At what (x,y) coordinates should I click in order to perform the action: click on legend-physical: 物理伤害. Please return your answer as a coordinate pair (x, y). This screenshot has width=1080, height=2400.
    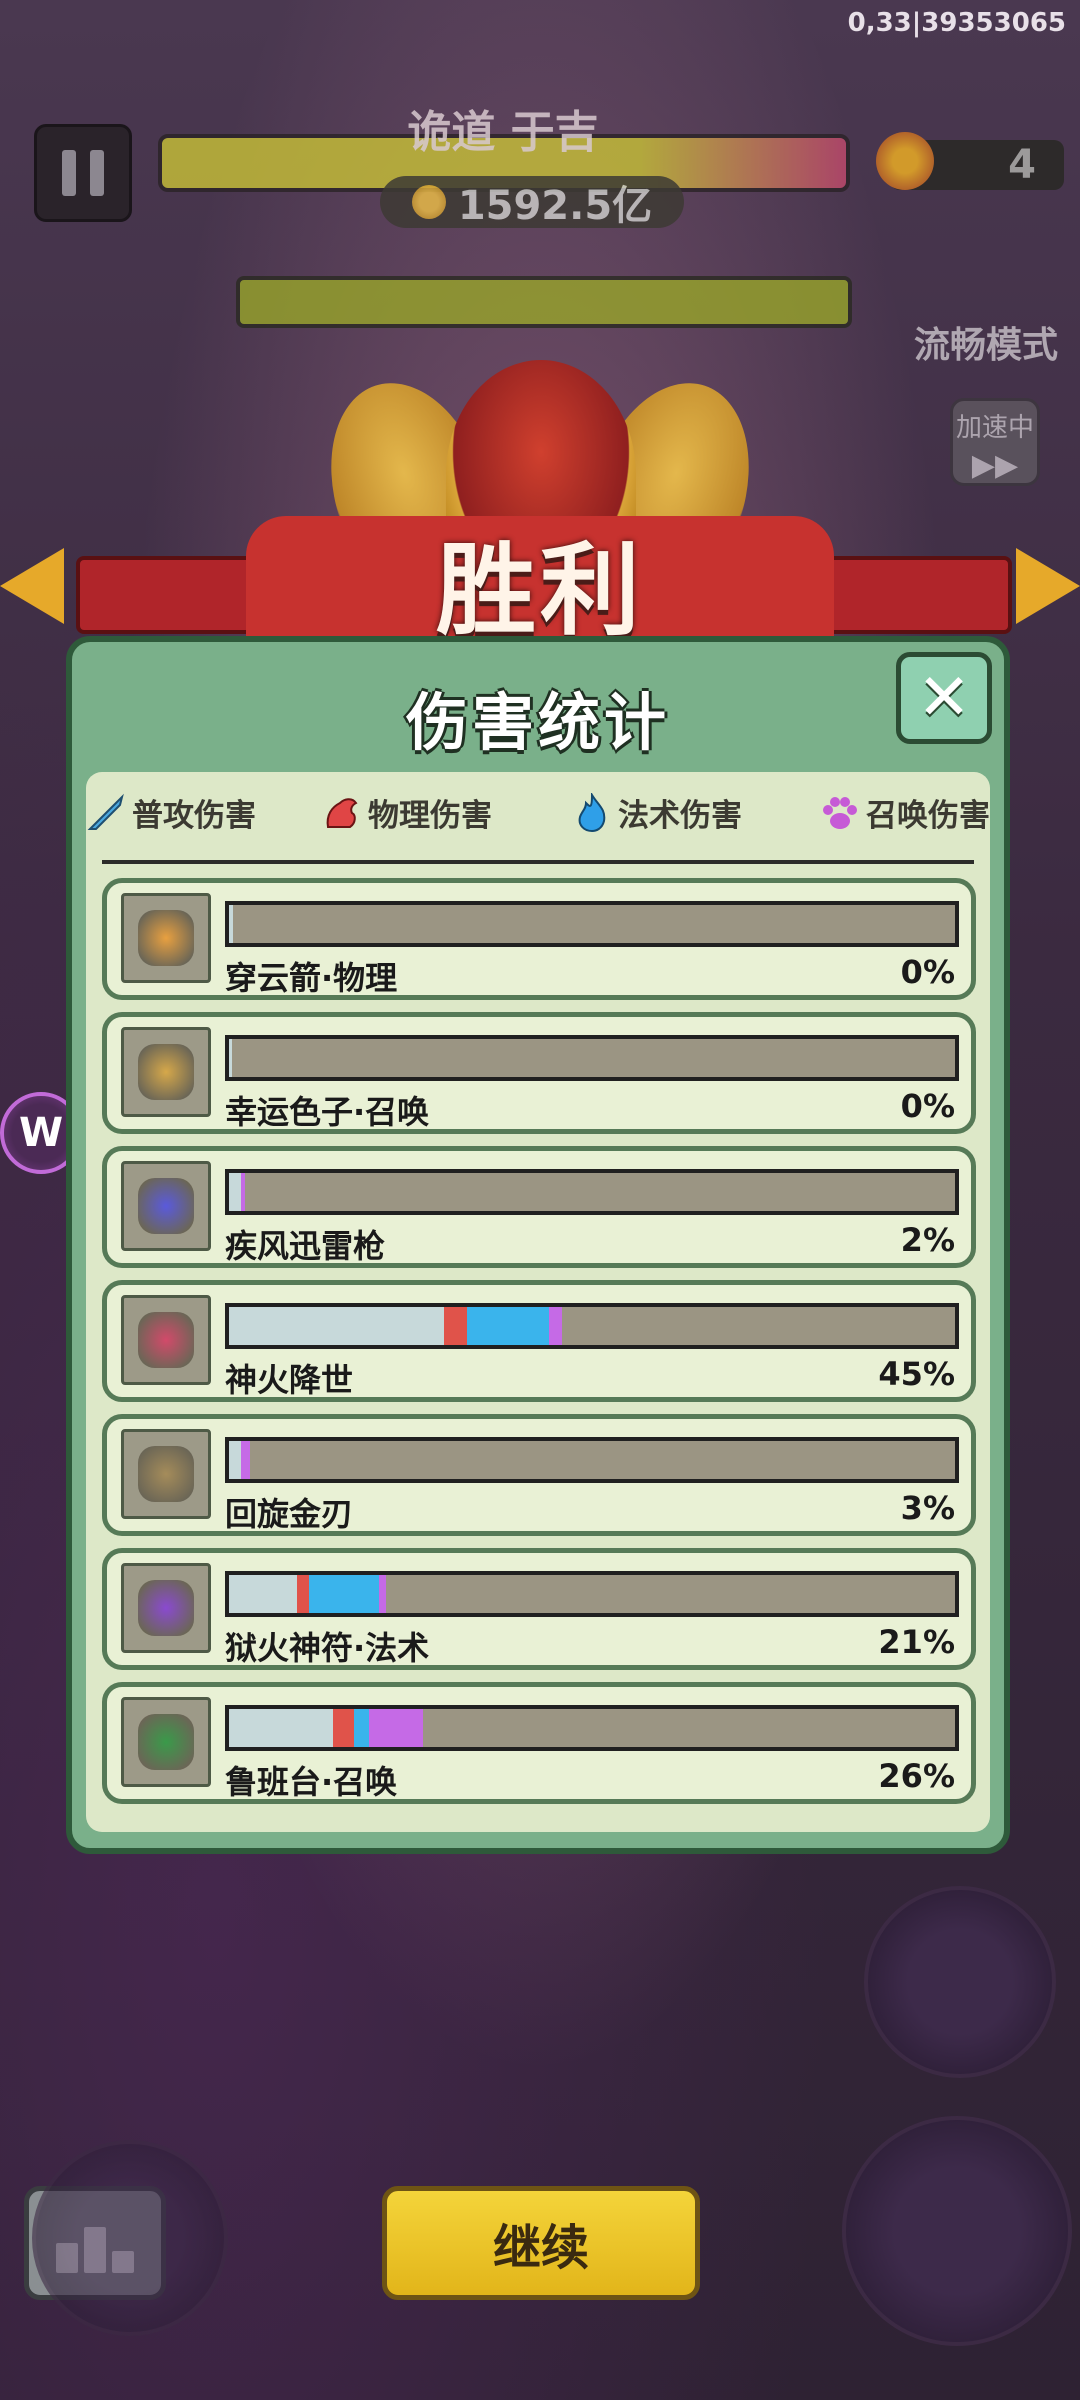
    Looking at the image, I should click on (407, 812).